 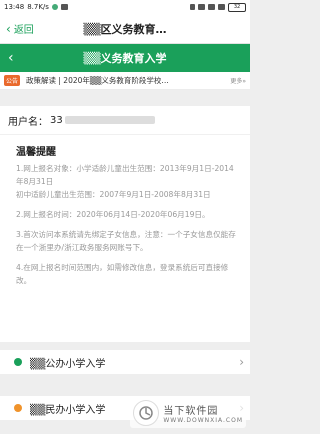 I want to click on chevron-left-icon: ‹, so click(x=8, y=28).